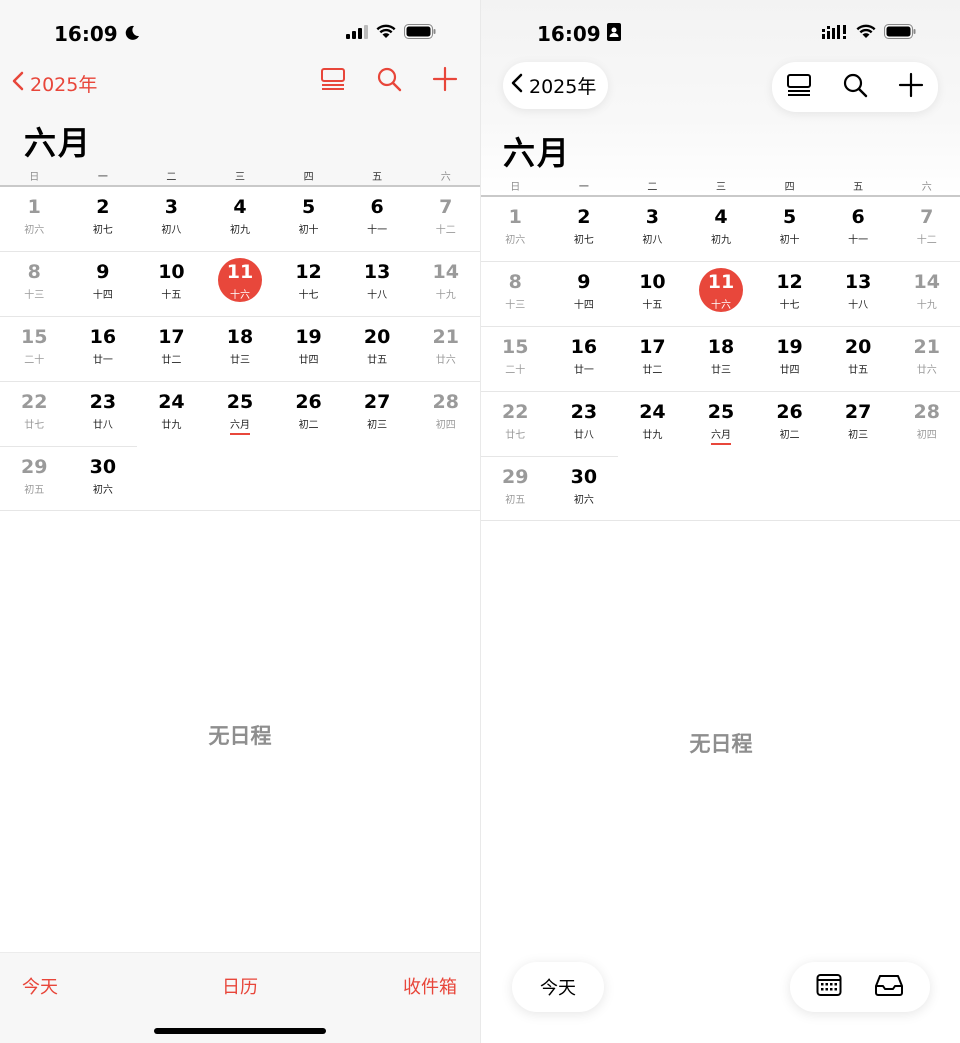  I want to click on day-number: 15, so click(515, 347).